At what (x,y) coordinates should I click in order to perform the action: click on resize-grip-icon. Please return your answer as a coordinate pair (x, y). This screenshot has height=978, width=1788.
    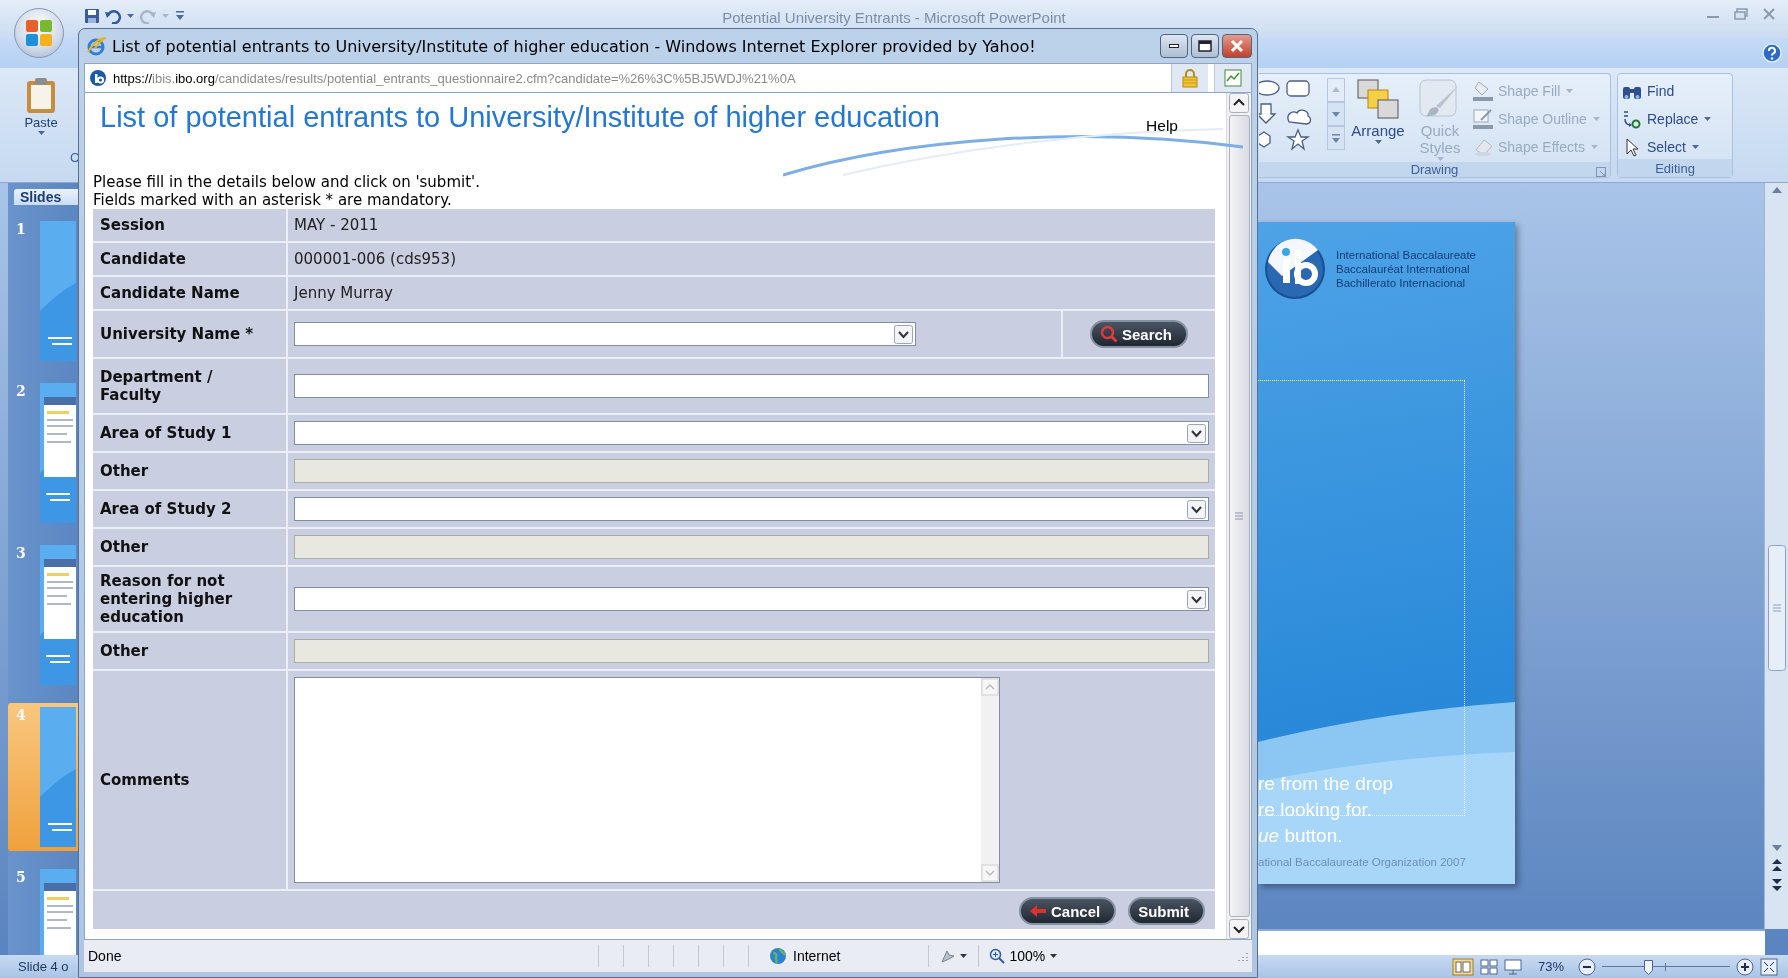
    Looking at the image, I should click on (1242, 956).